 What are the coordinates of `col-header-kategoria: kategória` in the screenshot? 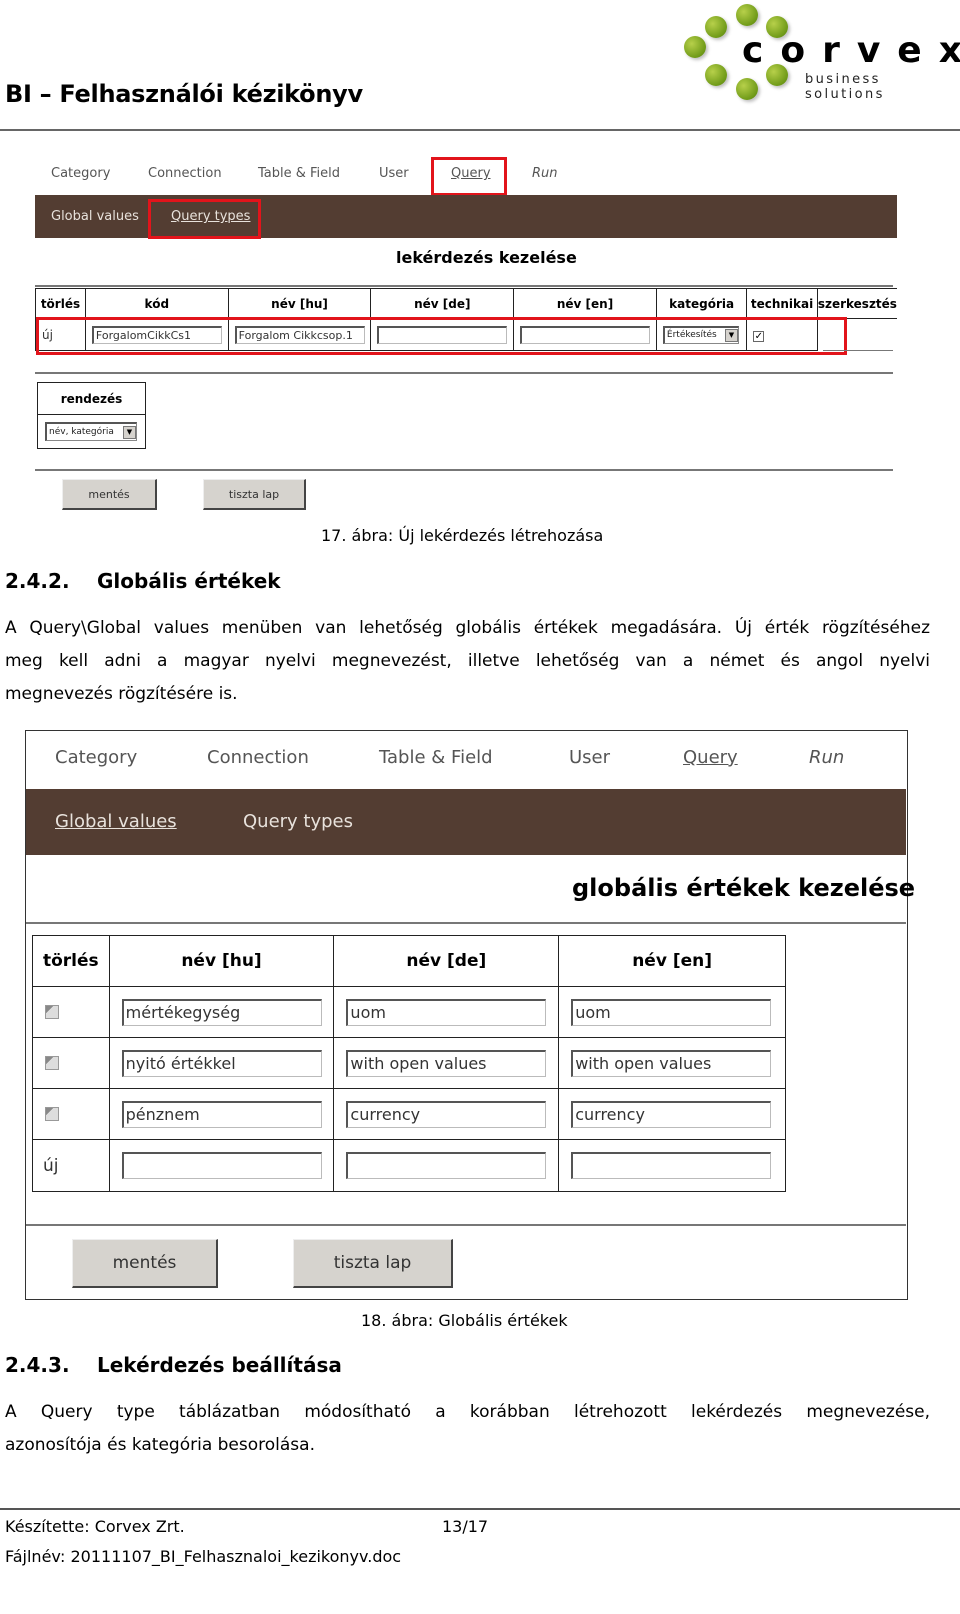 It's located at (701, 303).